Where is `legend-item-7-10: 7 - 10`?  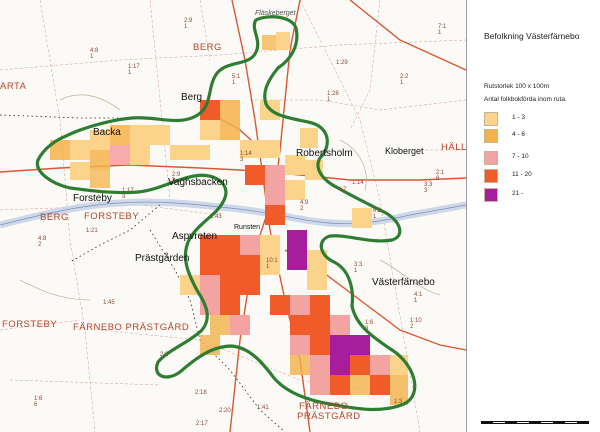 legend-item-7-10: 7 - 10 is located at coordinates (539, 158).